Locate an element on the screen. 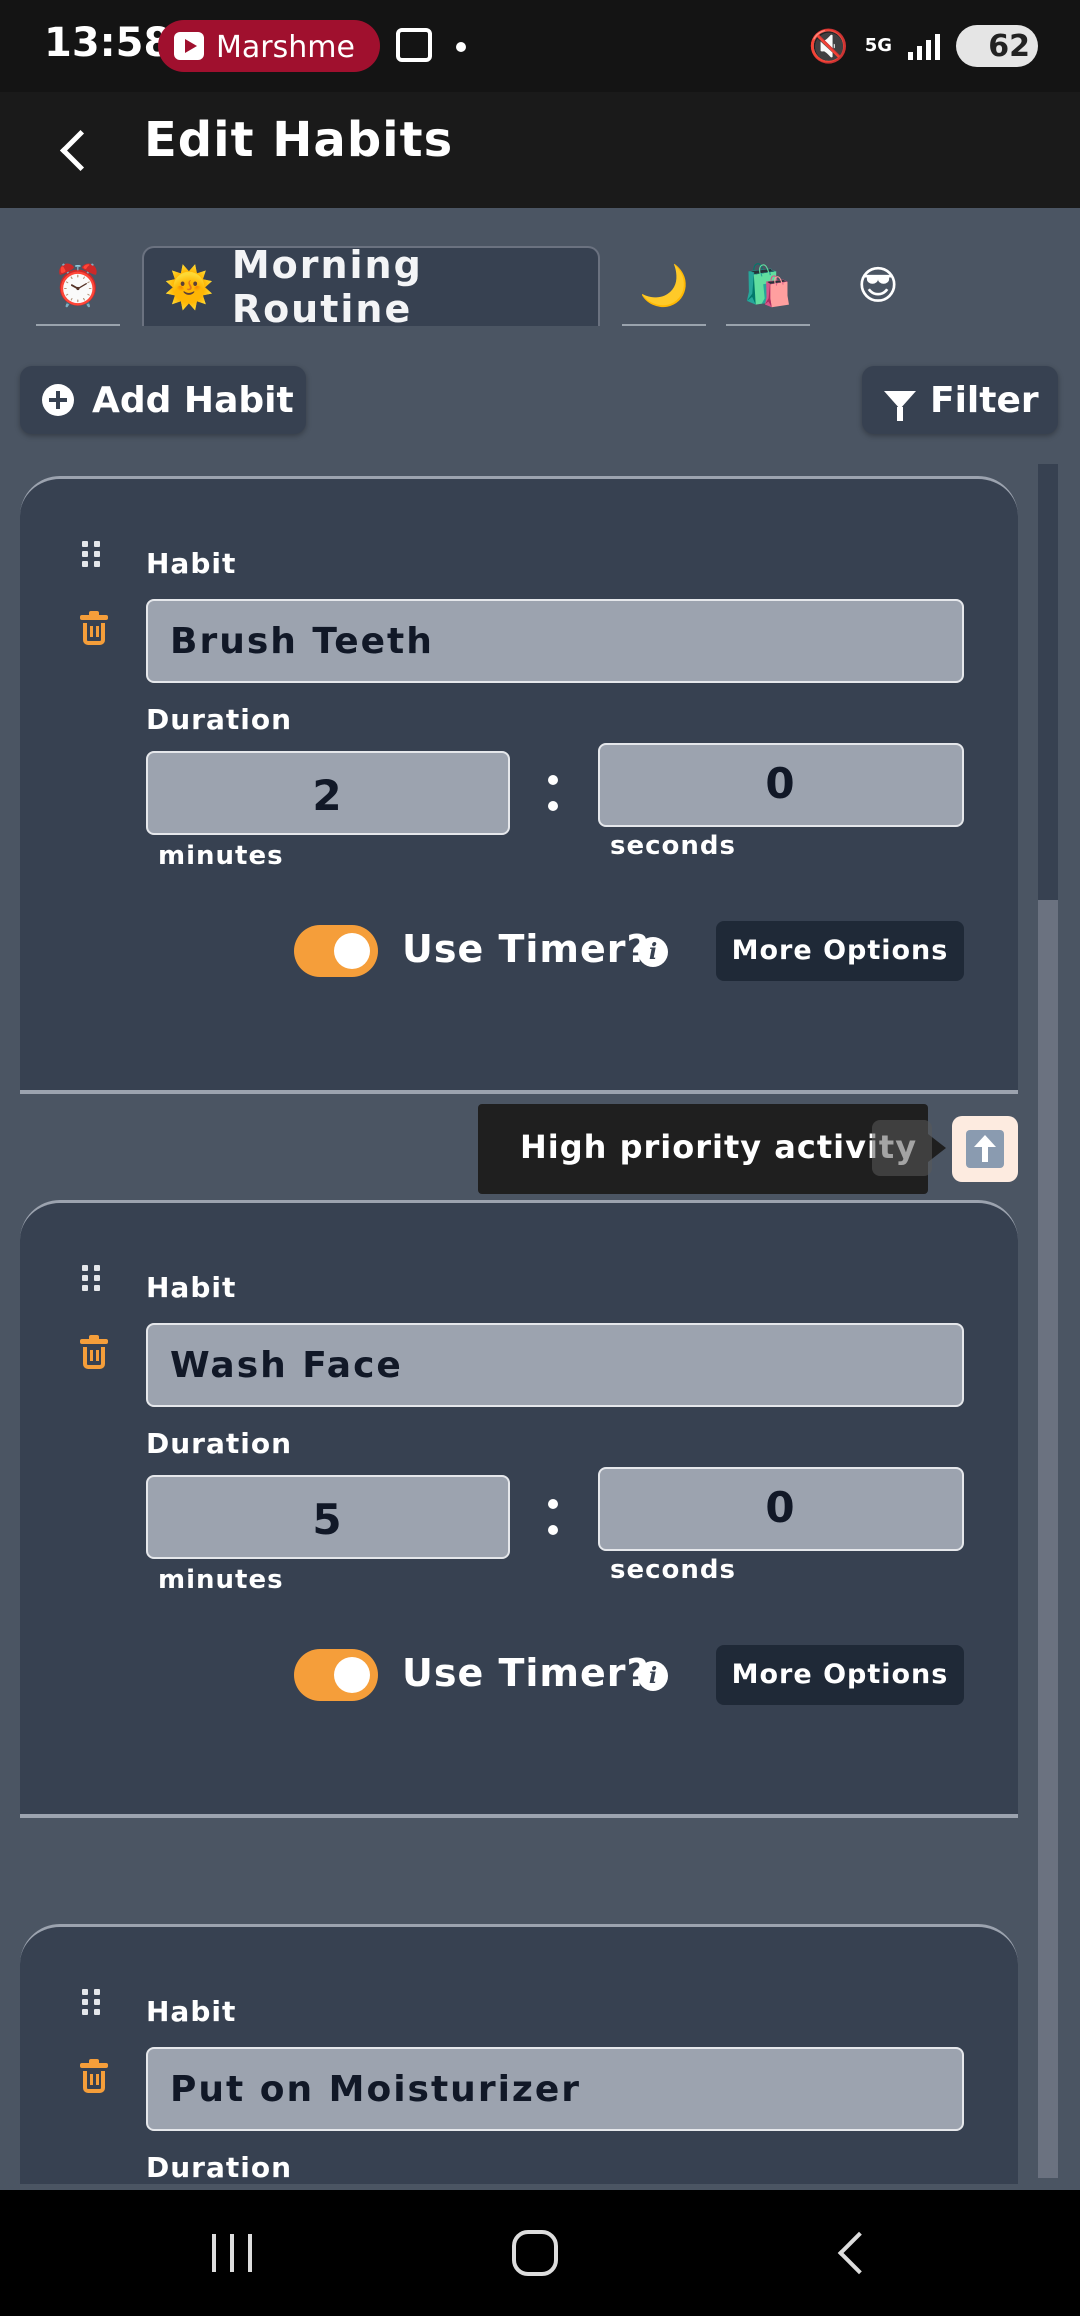 The height and width of the screenshot is (2316, 1080). minutes-input: 5 is located at coordinates (328, 1517).